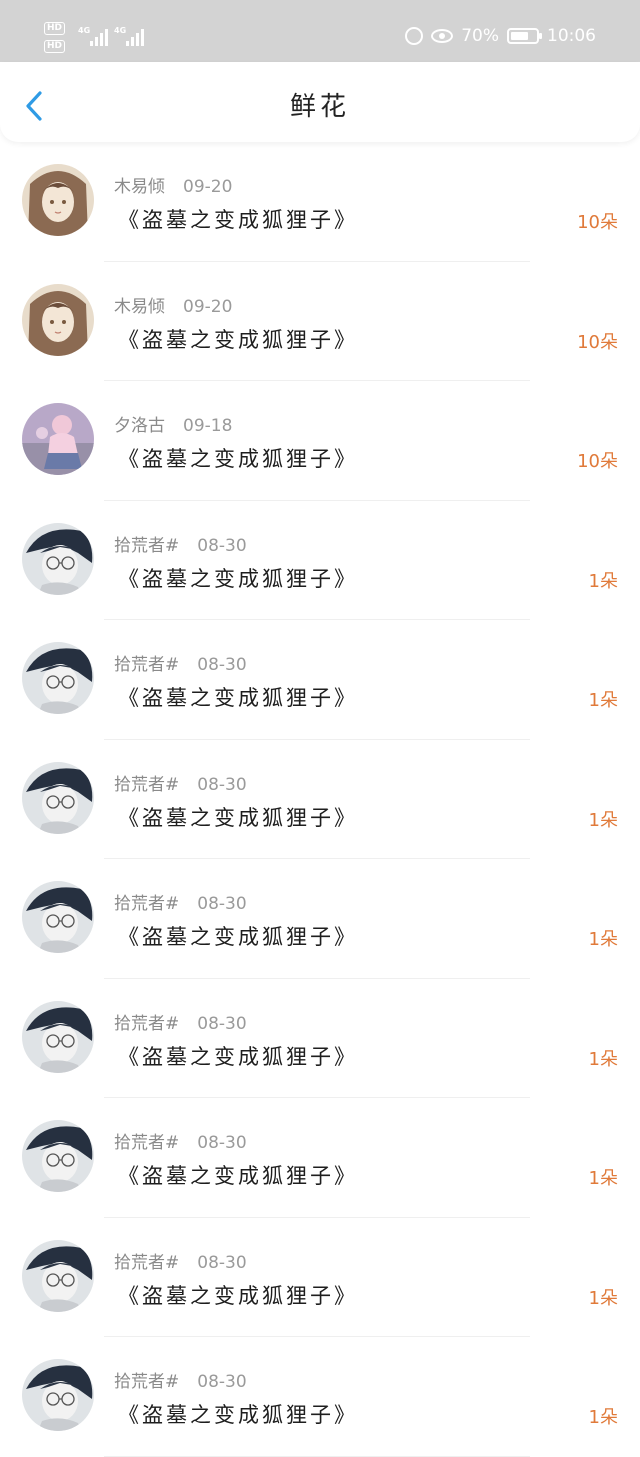 This screenshot has height=1457, width=640. Describe the element at coordinates (317, 1456) in the screenshot. I see `divider` at that location.